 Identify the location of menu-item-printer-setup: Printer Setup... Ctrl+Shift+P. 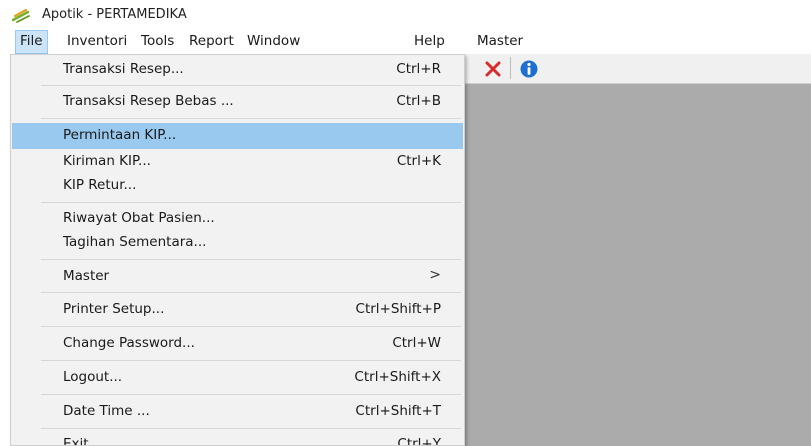
(237, 310).